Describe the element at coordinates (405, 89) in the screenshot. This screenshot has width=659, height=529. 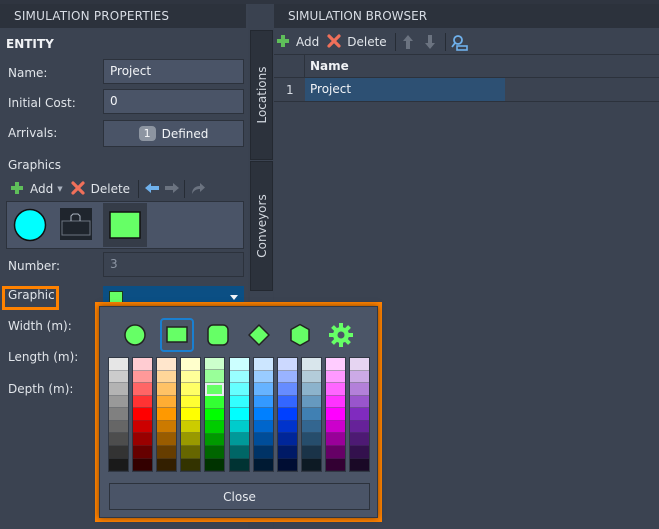
I see `row-name-cell: Project` at that location.